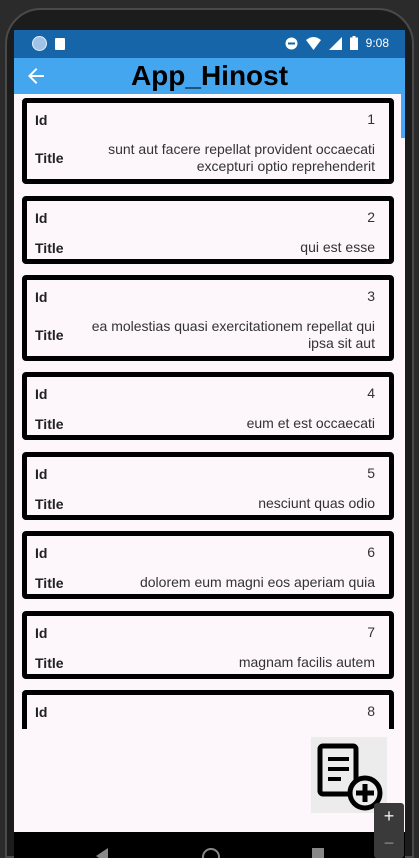 The width and height of the screenshot is (419, 858). Describe the element at coordinates (318, 853) in the screenshot. I see `nav-recents-icon` at that location.